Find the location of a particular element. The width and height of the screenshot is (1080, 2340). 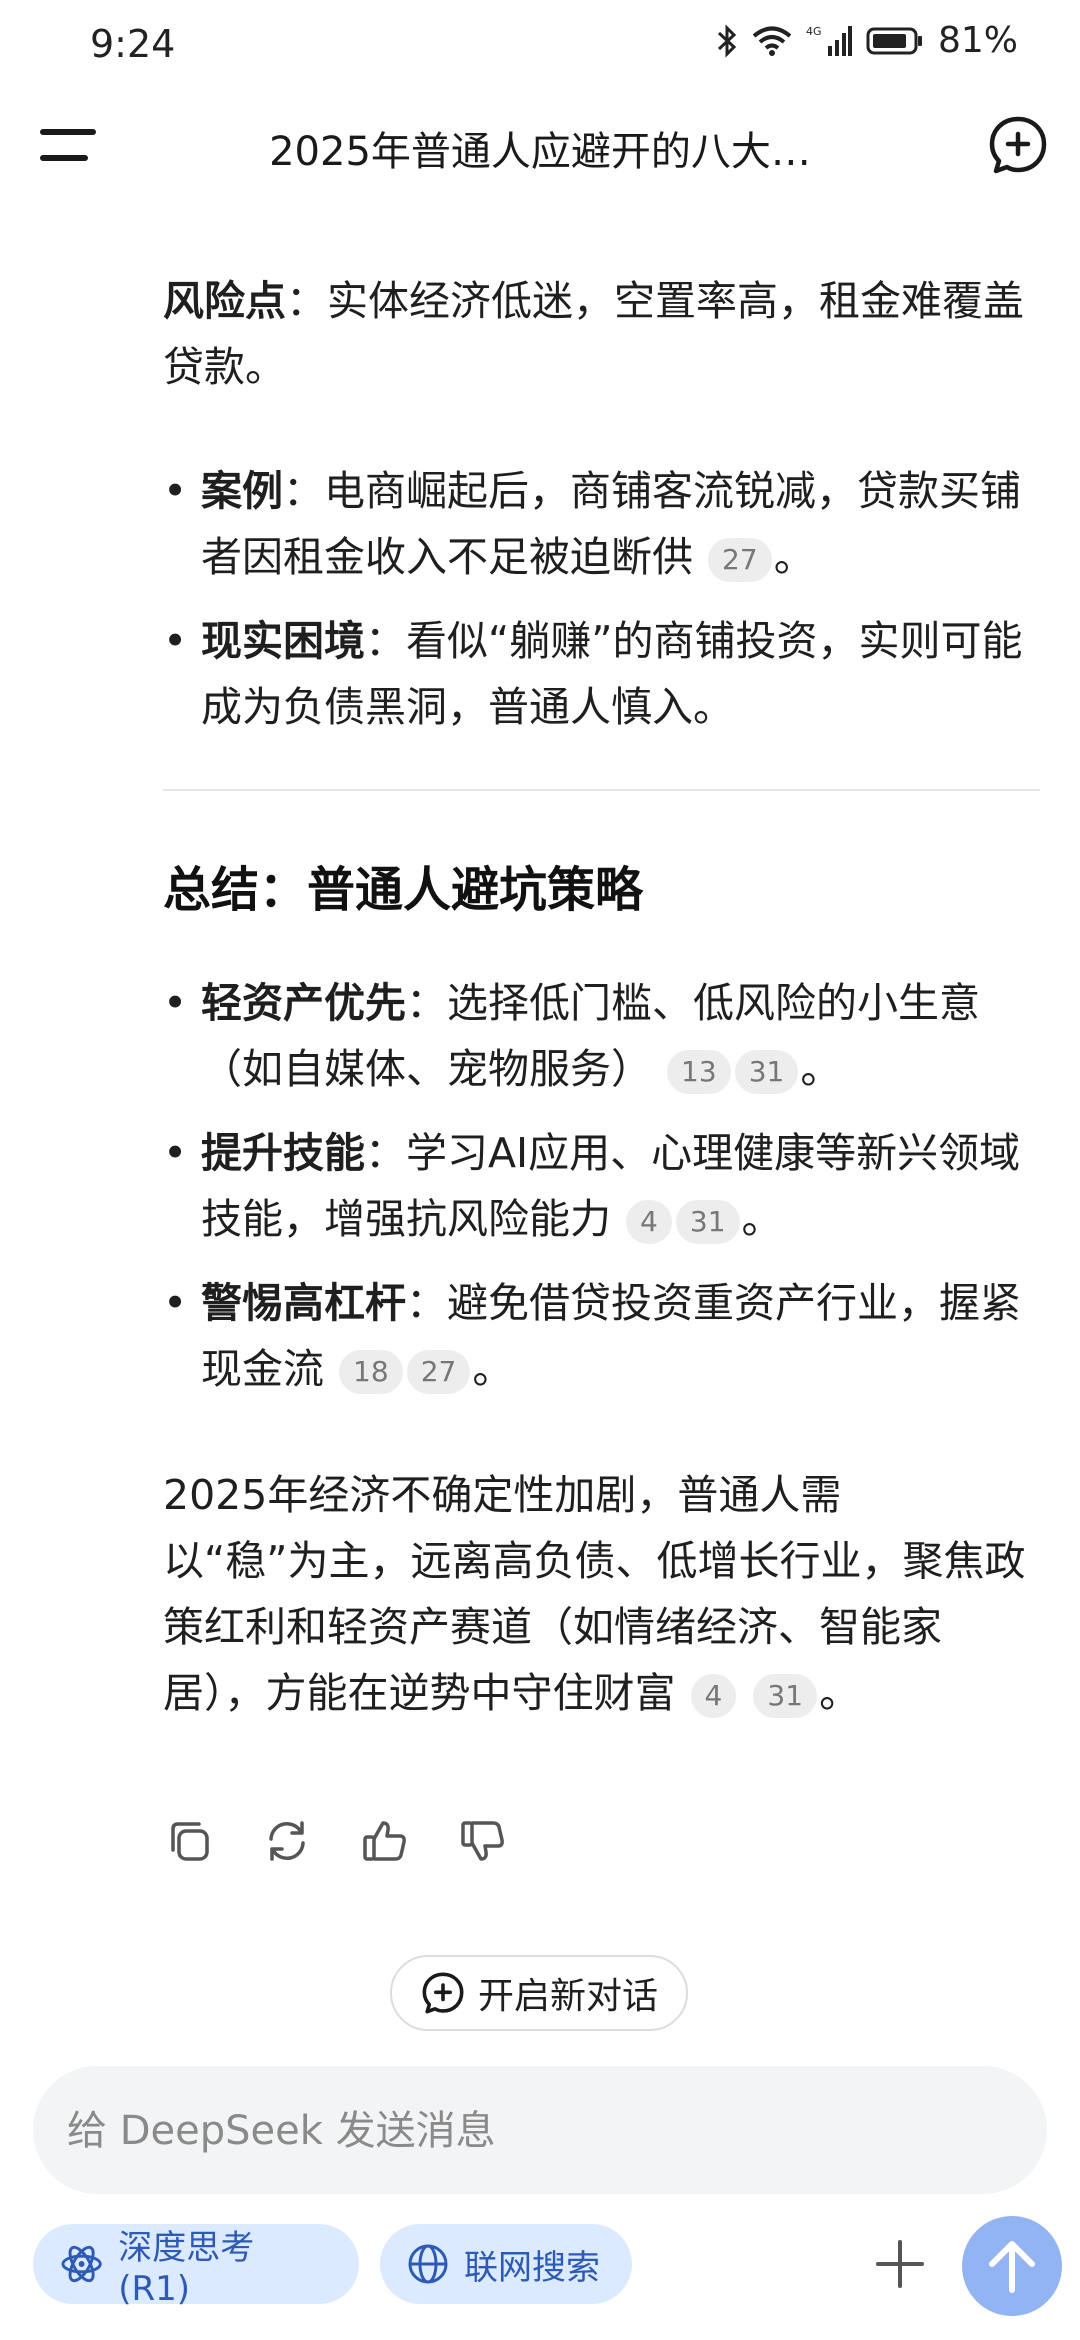

wifi-icon is located at coordinates (772, 41).